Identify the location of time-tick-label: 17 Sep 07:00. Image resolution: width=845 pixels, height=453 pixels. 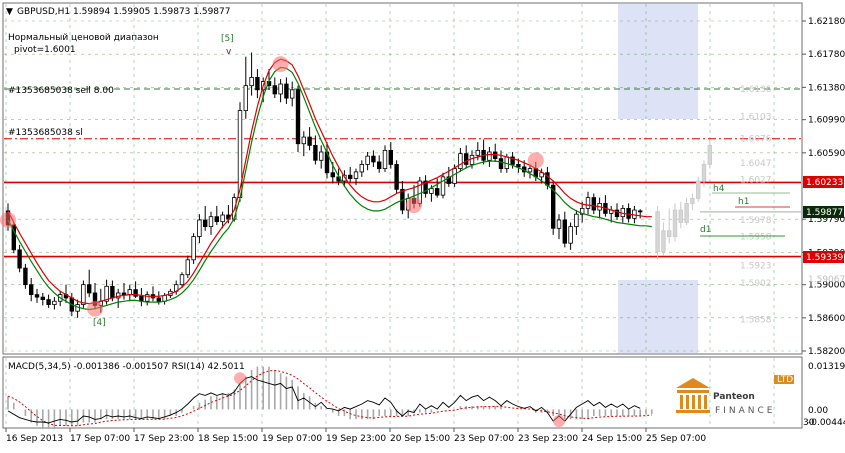
(100, 439).